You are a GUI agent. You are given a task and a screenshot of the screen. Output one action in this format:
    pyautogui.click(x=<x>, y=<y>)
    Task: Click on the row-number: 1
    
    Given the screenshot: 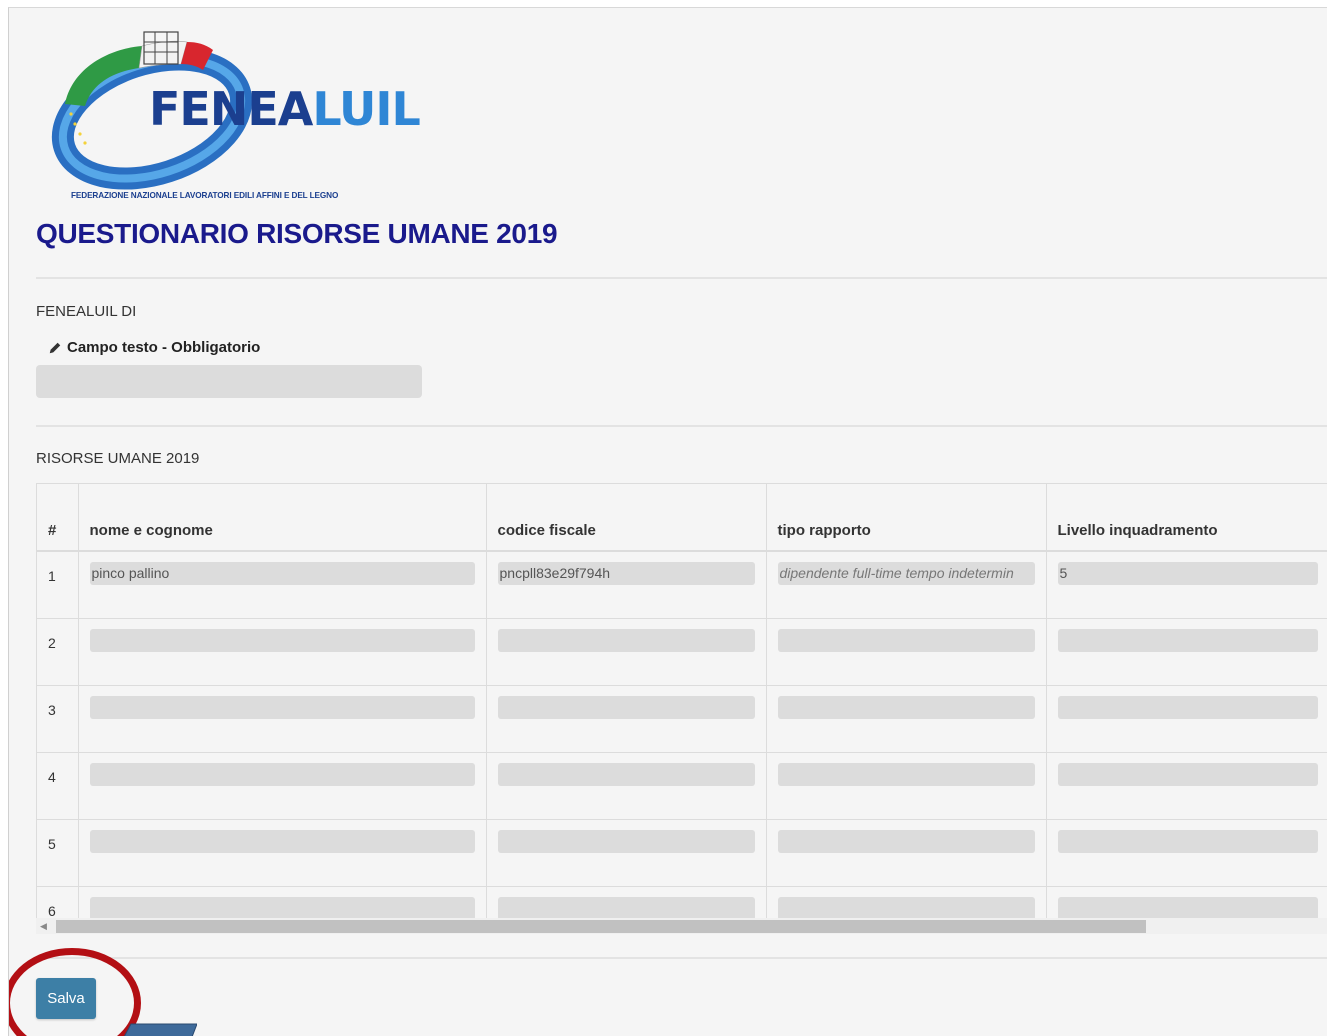 What is the action you would take?
    pyautogui.click(x=58, y=585)
    